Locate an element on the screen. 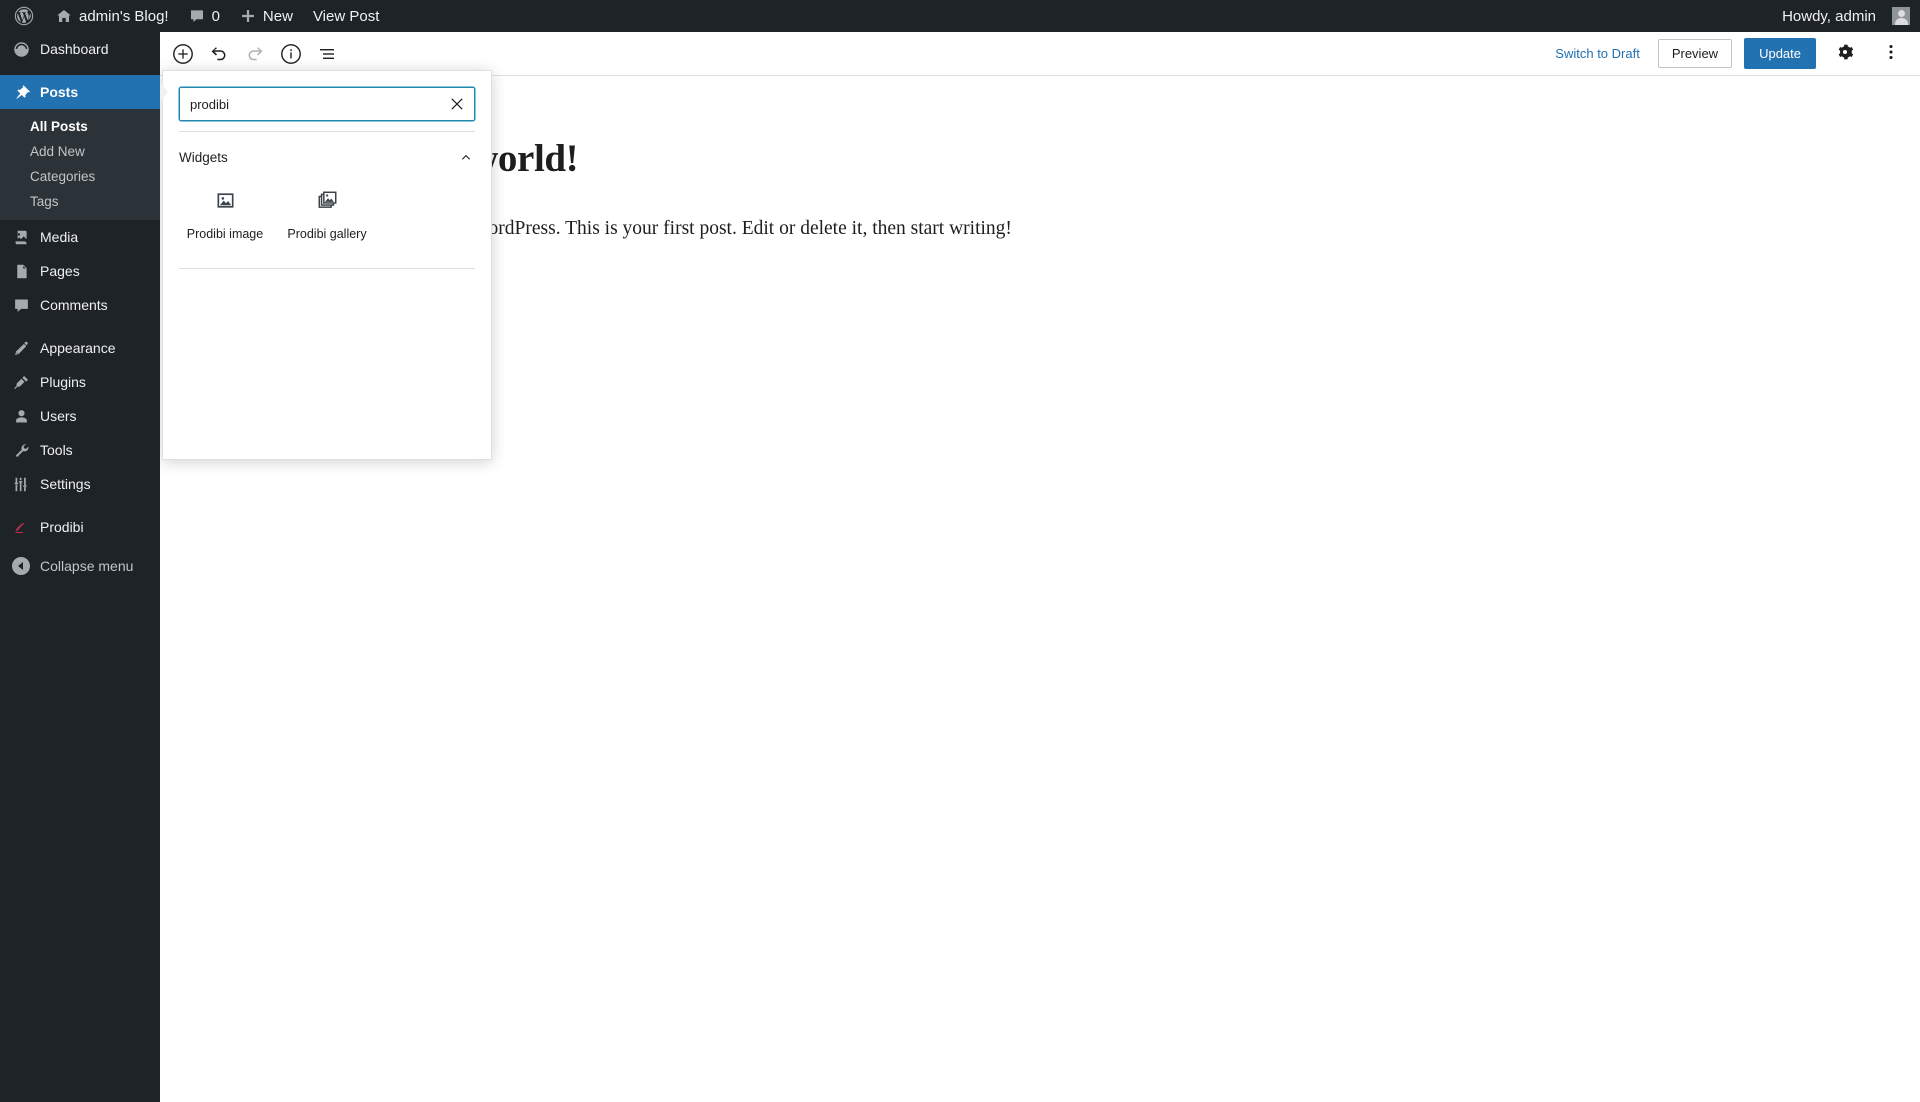 This screenshot has width=1920, height=1102. more-vertical-icon is located at coordinates (1891, 53).